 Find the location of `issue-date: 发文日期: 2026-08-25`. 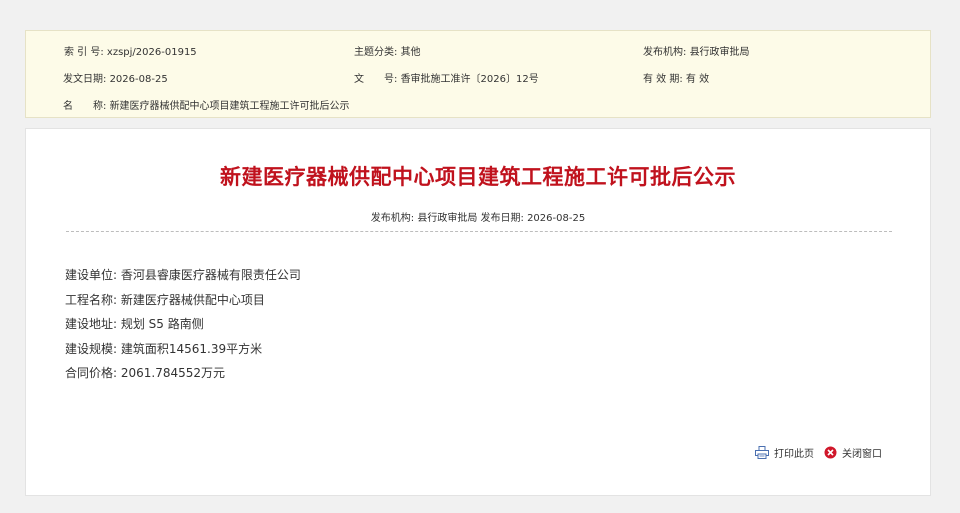

issue-date: 发文日期: 2026-08-25 is located at coordinates (115, 80).